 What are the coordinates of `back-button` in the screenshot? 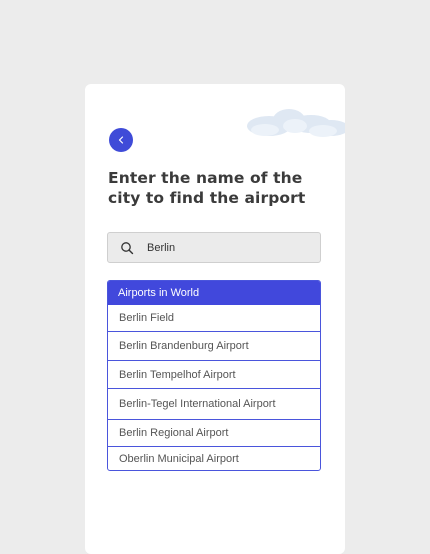 It's located at (121, 140).